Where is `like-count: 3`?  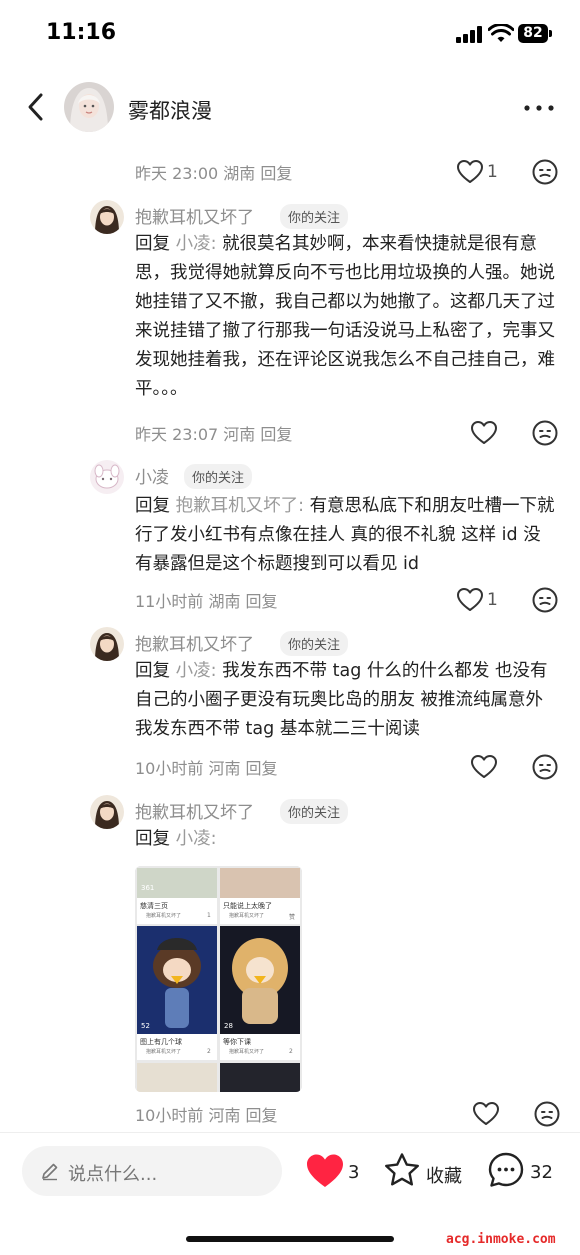 like-count: 3 is located at coordinates (354, 1172).